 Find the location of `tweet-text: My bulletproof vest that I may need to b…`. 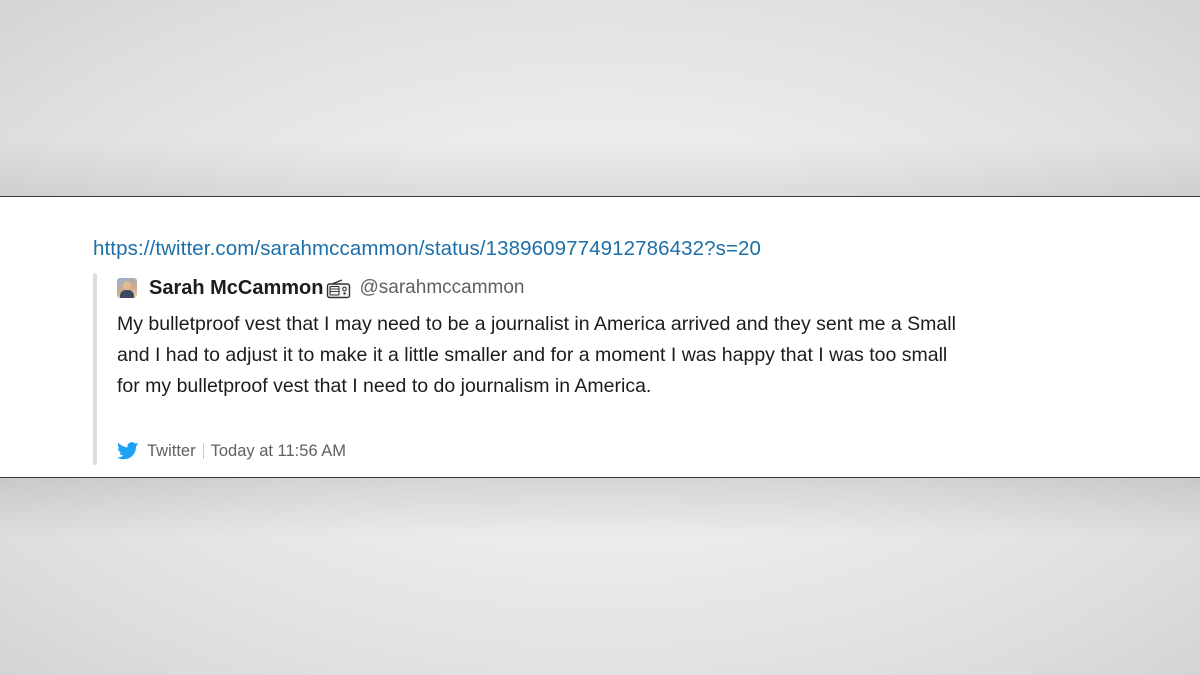

tweet-text: My bulletproof vest that I may need to b… is located at coordinates (536, 355).